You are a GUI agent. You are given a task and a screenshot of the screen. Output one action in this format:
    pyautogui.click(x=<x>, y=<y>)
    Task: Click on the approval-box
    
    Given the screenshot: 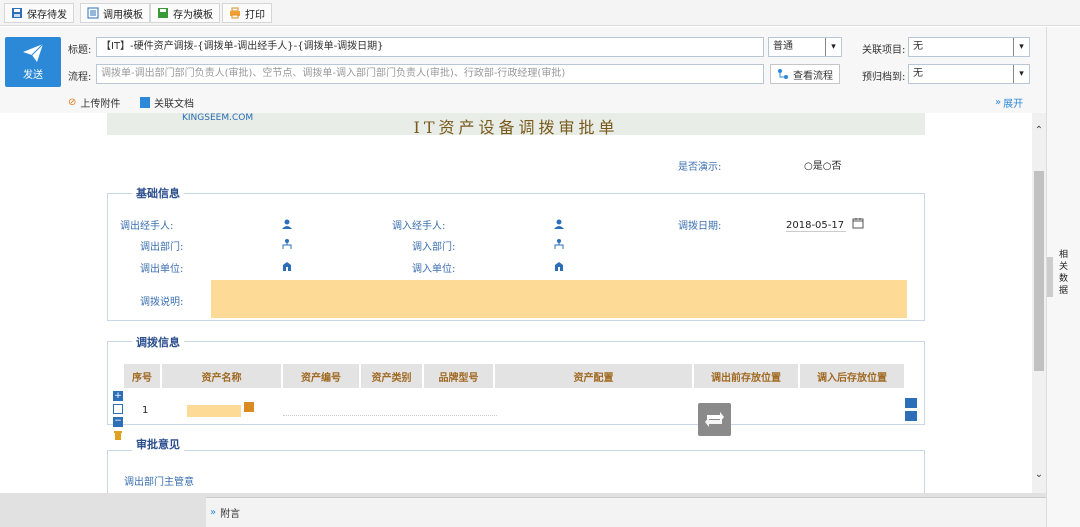 What is the action you would take?
    pyautogui.click(x=516, y=471)
    